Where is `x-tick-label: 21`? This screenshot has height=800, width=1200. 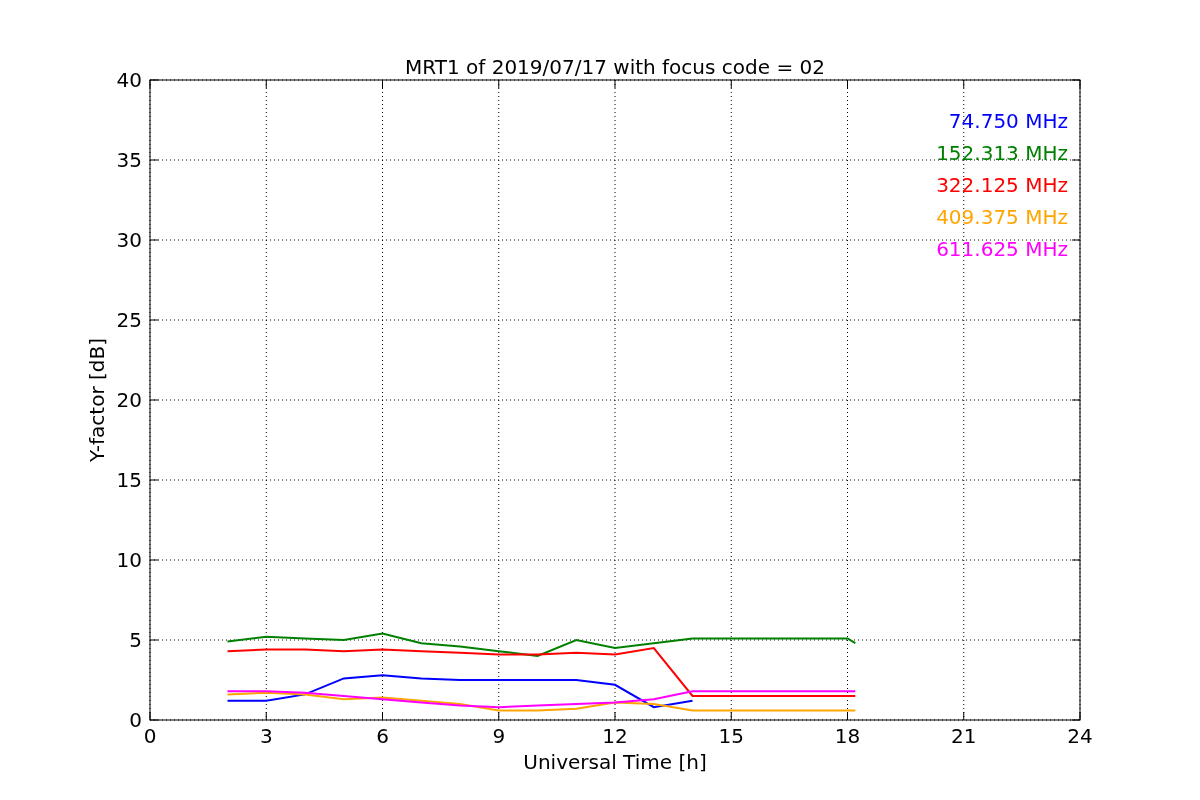
x-tick-label: 21 is located at coordinates (964, 736).